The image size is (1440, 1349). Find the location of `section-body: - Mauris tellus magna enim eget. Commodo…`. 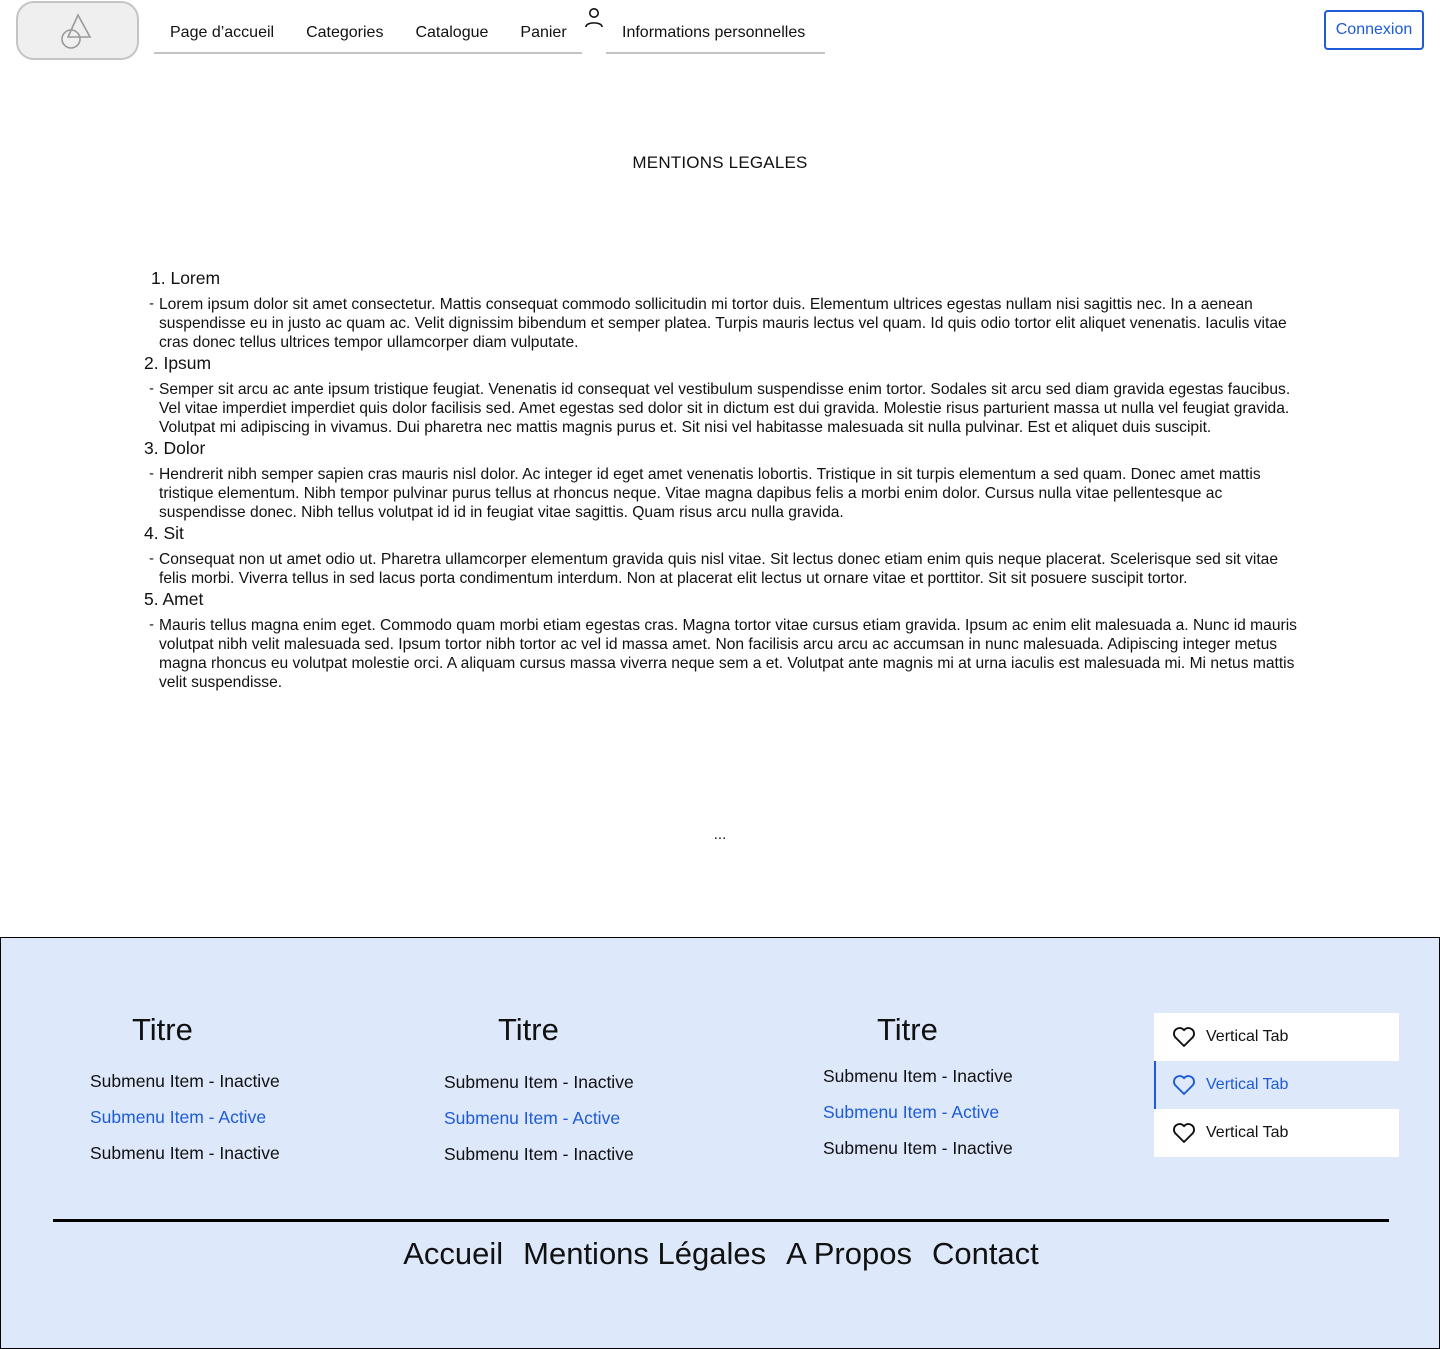

section-body: - Mauris tellus magna enim eget. Commodo… is located at coordinates (724, 654).